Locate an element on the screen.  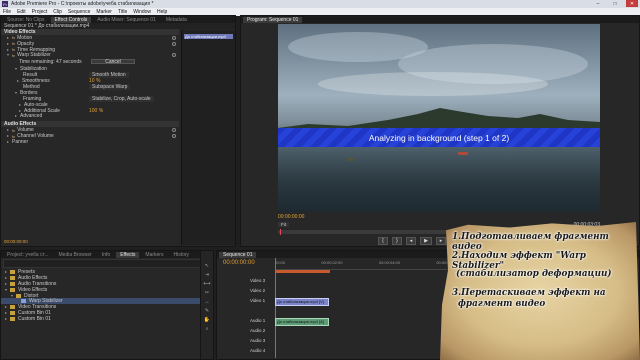
effect-controls-timecode: 00:00:00:00 is located at coordinates (16, 241).